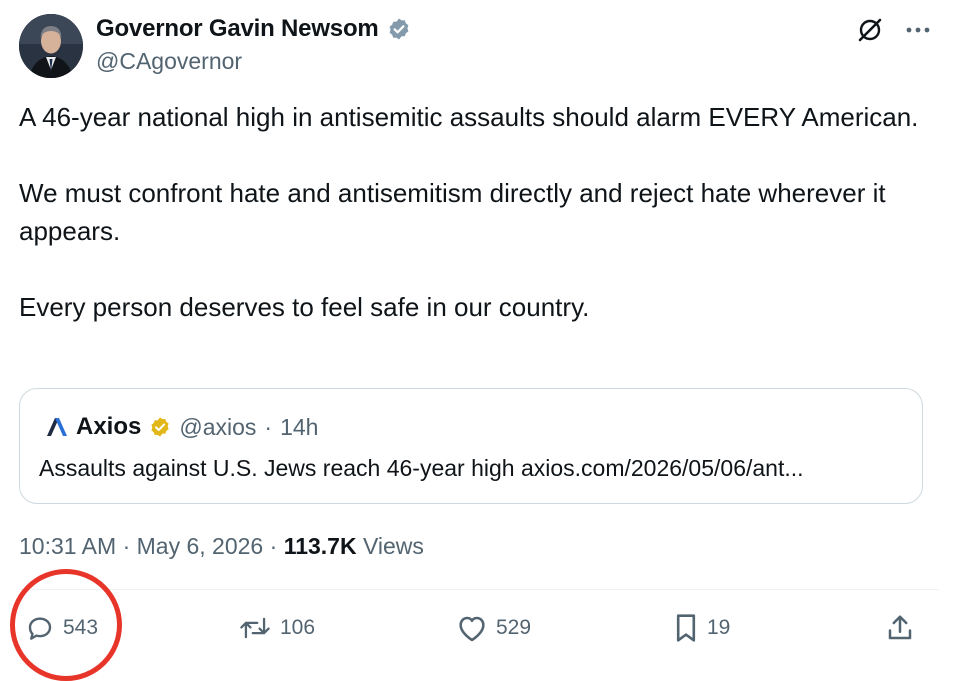 This screenshot has width=958, height=681. I want to click on annotation-circle, so click(66, 625).